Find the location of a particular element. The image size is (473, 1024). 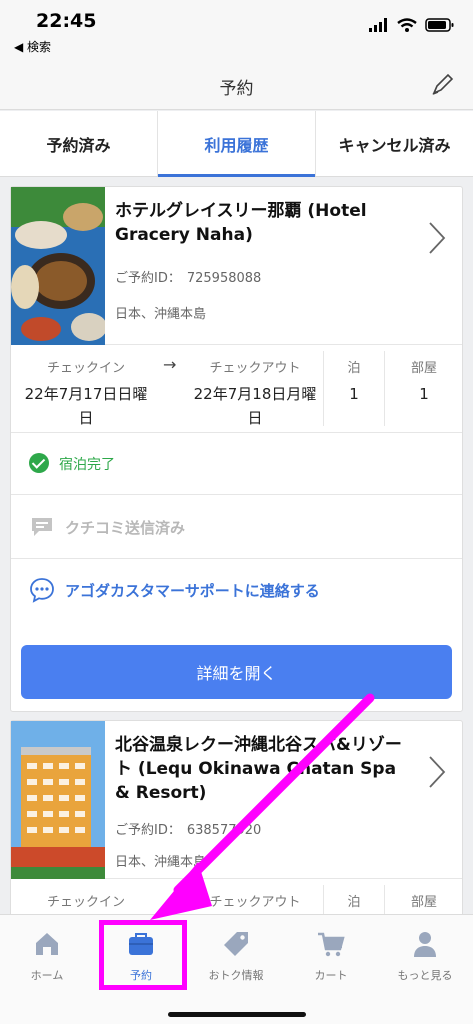

page-title: 予約 is located at coordinates (236, 89).